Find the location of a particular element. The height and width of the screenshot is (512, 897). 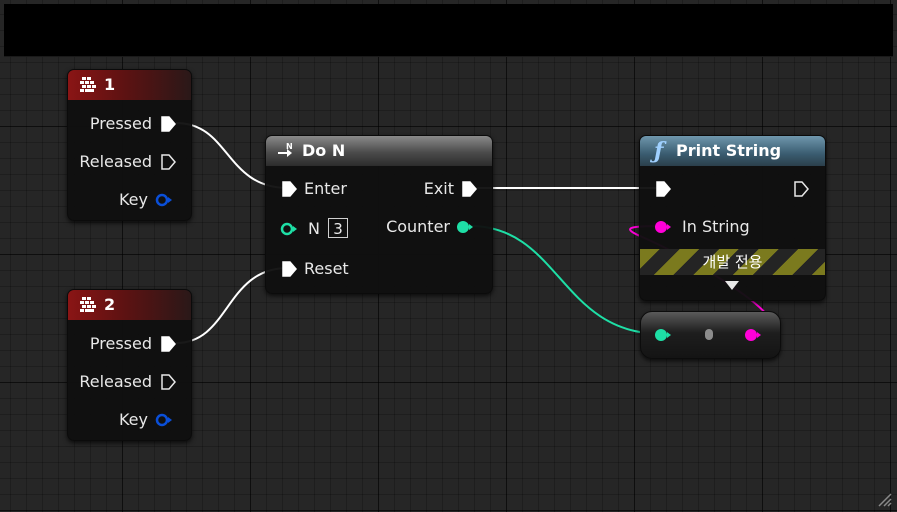

key-2-node-title: 2 is located at coordinates (110, 304).